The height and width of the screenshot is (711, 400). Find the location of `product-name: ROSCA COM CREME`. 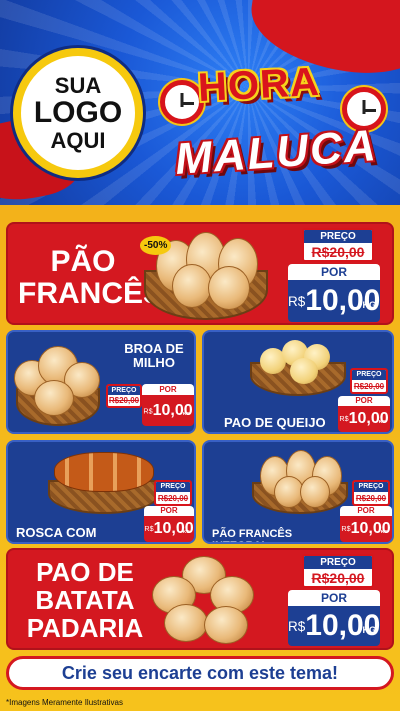

product-name: ROSCA COM CREME is located at coordinates (56, 533).